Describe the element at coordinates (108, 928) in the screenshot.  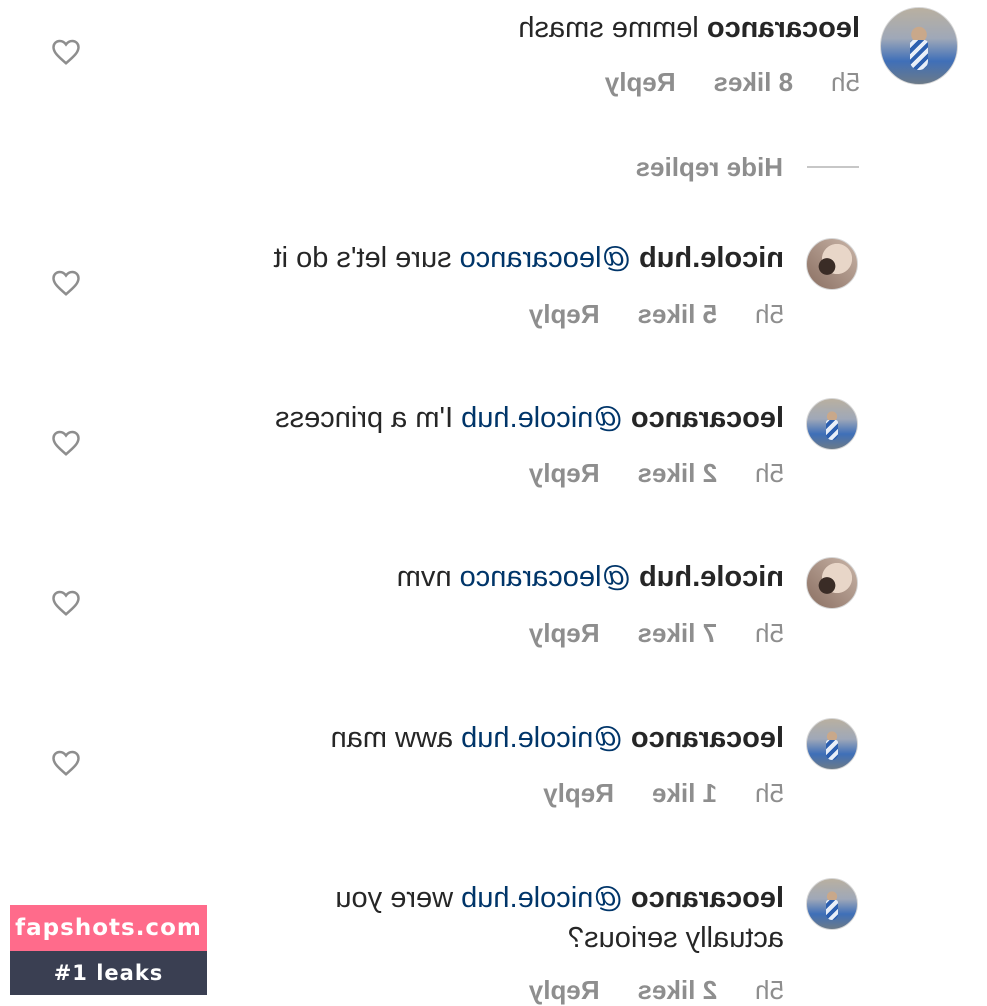
I see `watermark-site: fapshots.com` at that location.